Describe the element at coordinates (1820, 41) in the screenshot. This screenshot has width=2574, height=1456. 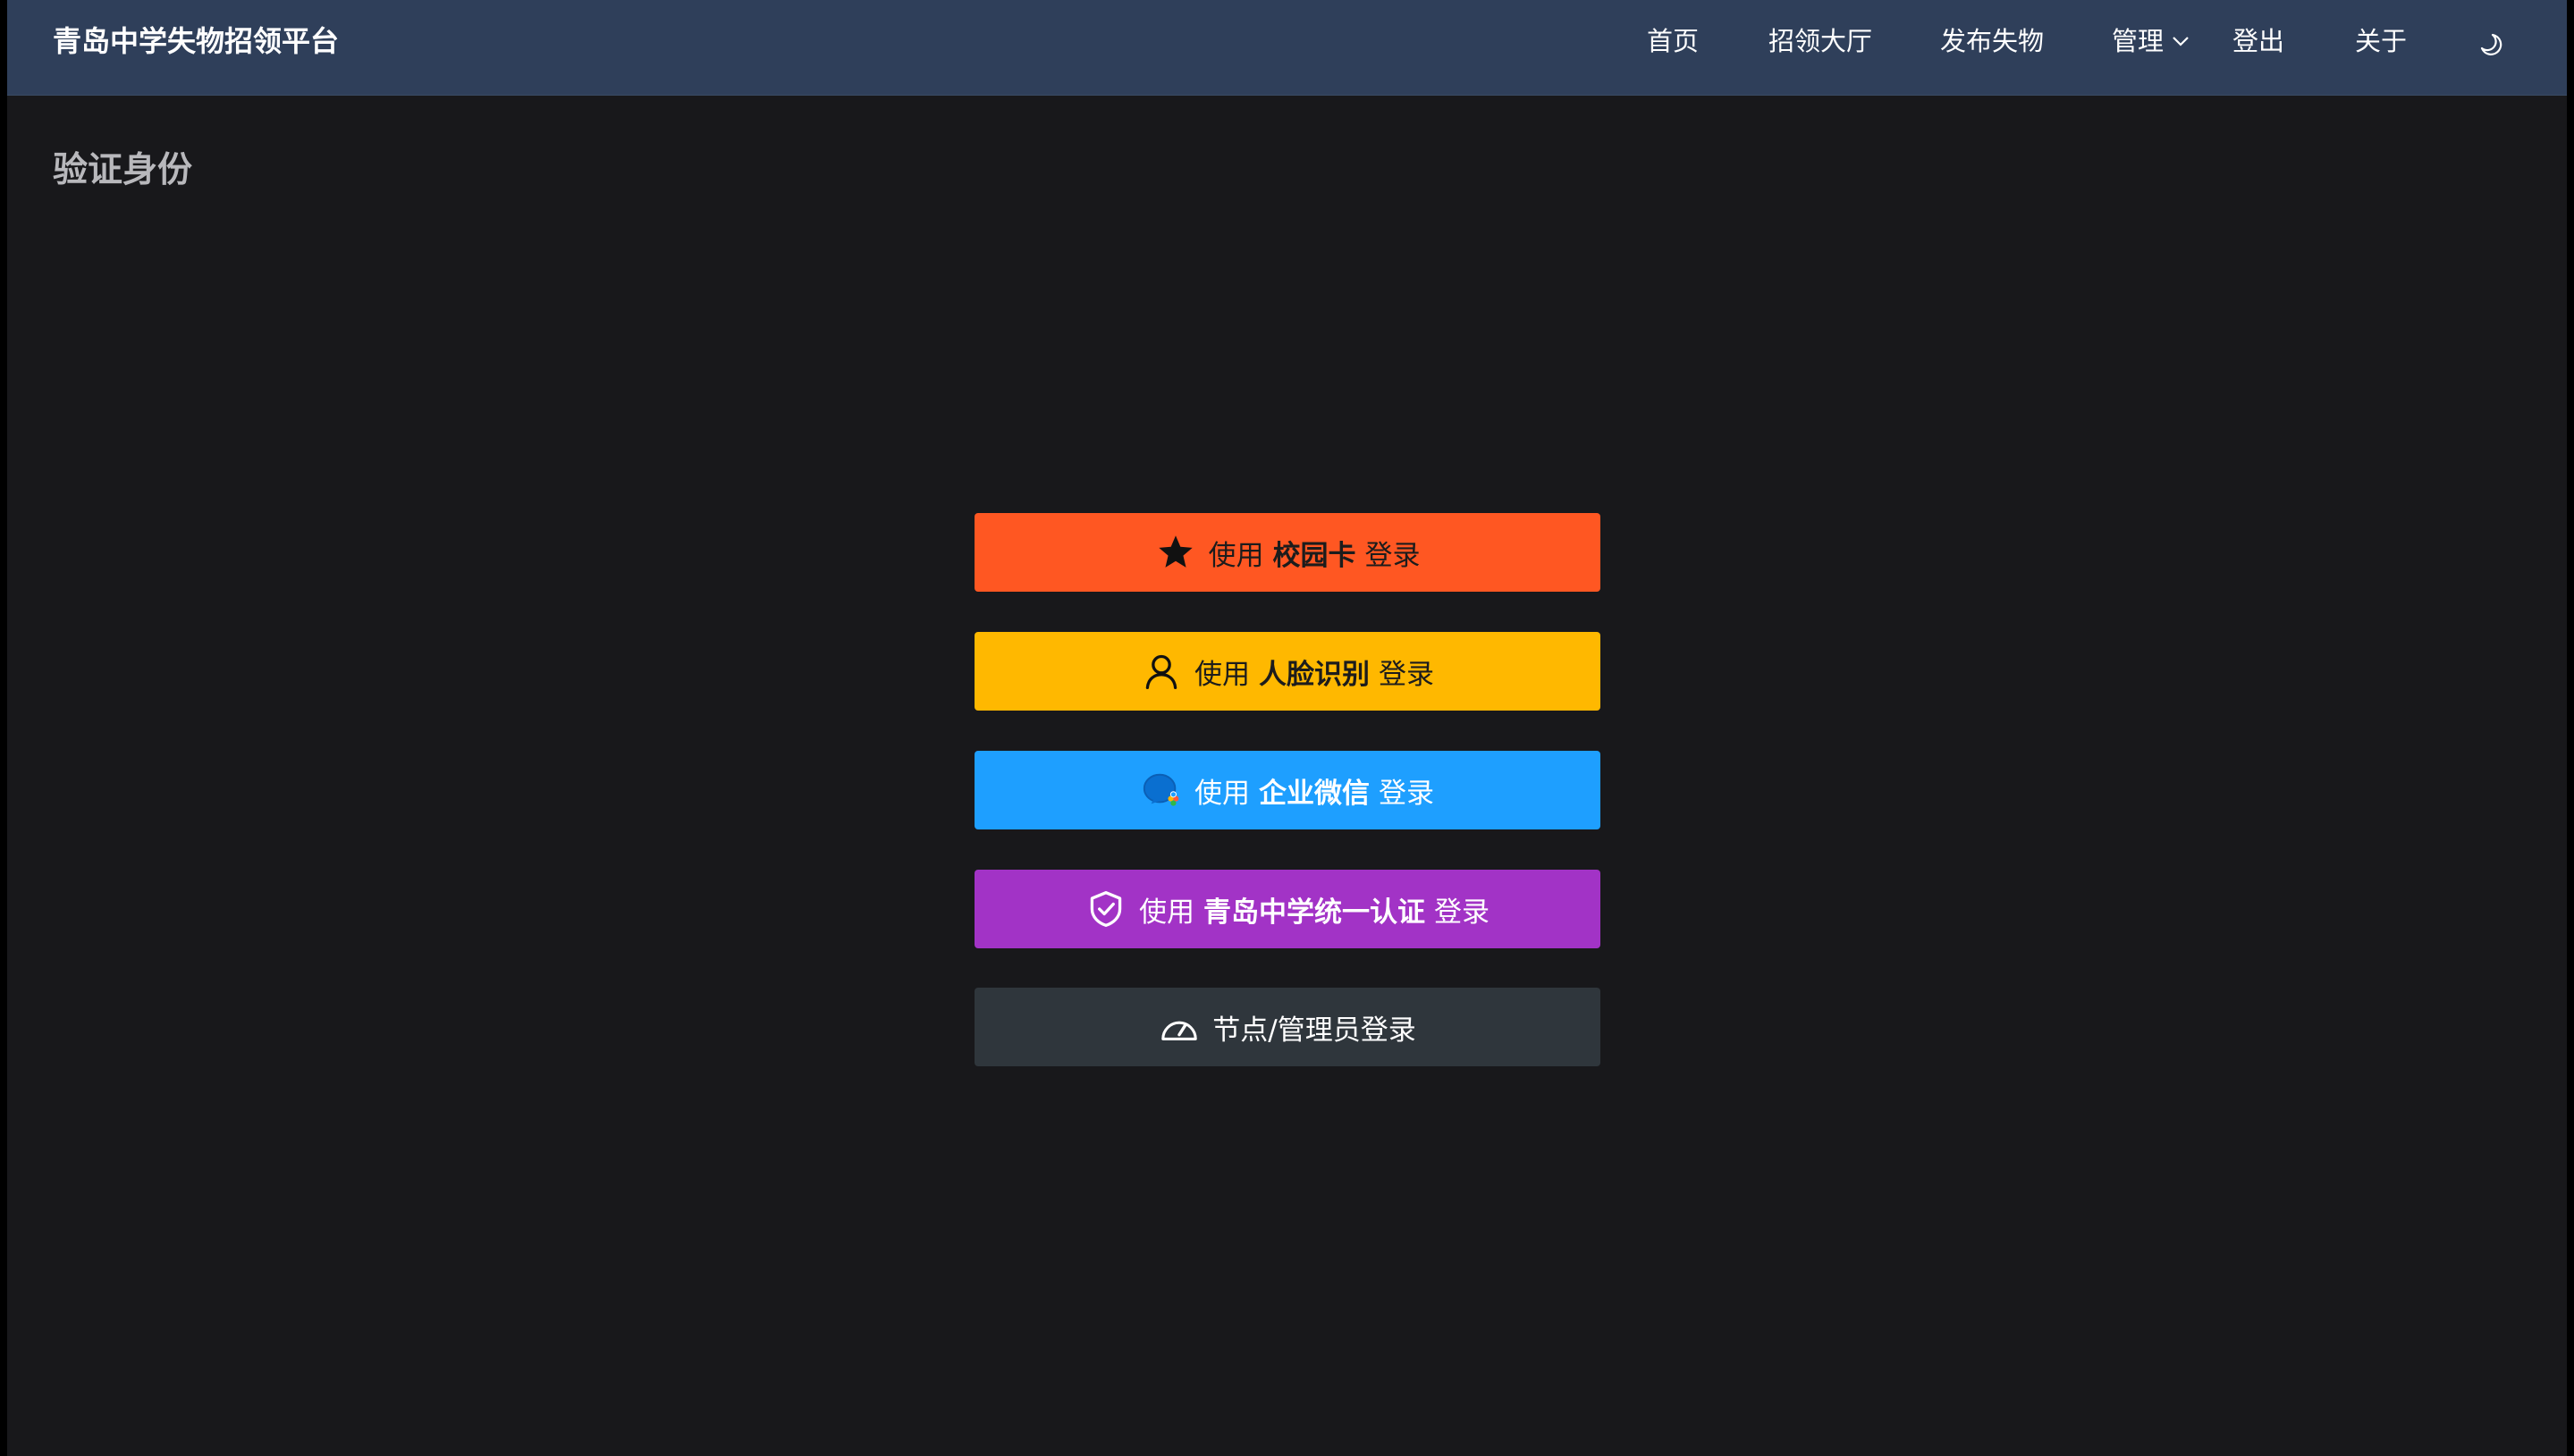
I see `nav-item-hall: 招领大厅` at that location.